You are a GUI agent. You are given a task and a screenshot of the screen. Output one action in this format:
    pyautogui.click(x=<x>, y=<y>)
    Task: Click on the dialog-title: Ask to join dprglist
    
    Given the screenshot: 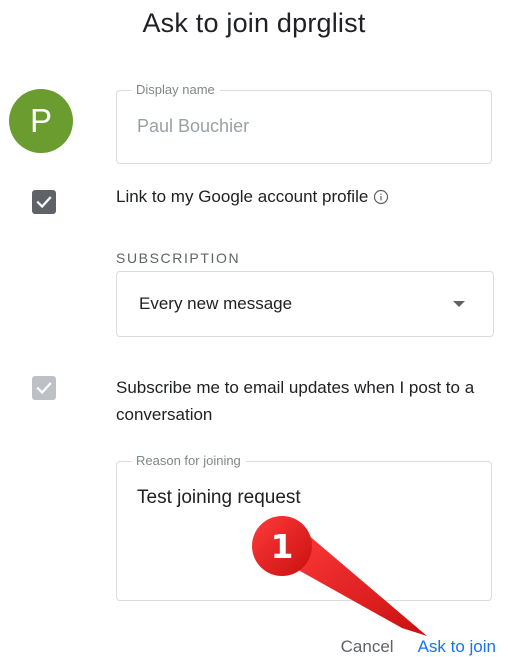 What is the action you would take?
    pyautogui.click(x=254, y=23)
    